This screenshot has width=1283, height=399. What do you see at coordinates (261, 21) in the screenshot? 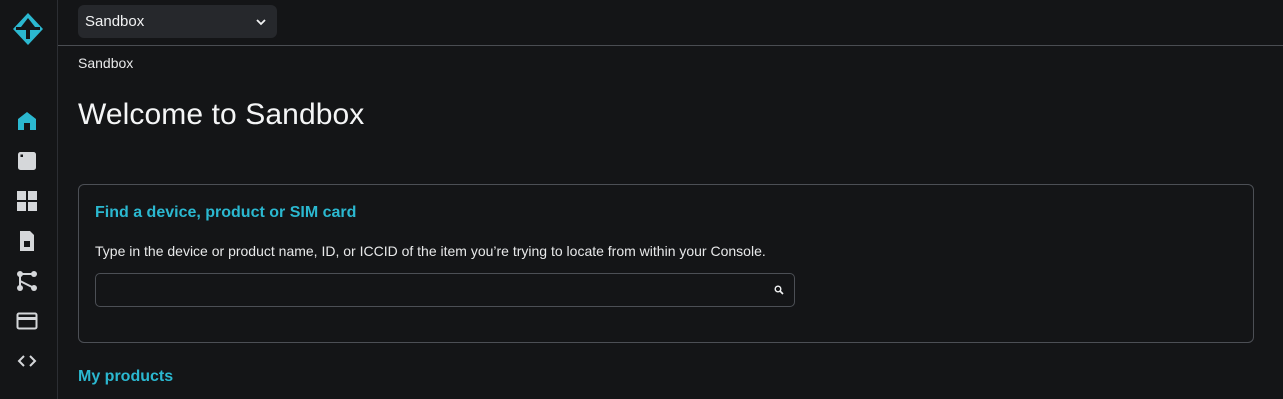
I see `chevron-down-icon` at bounding box center [261, 21].